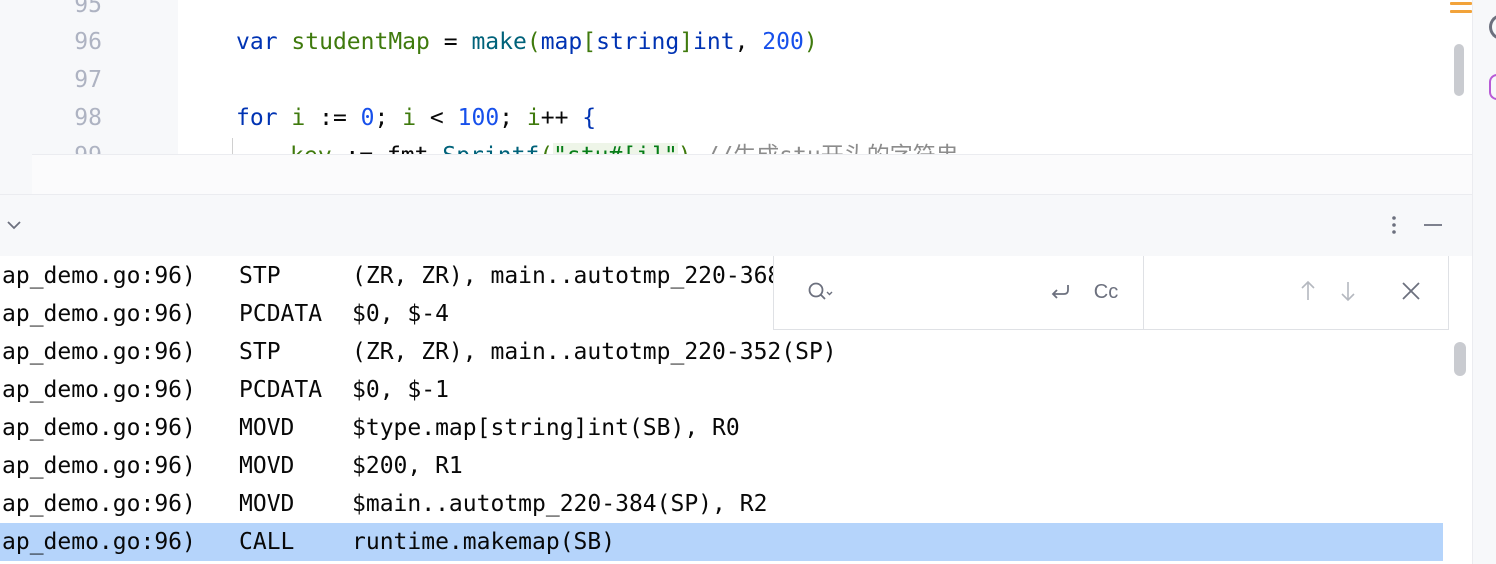 This screenshot has height=564, width=1496. What do you see at coordinates (408, 148) in the screenshot?
I see `package-fmt: fmt` at bounding box center [408, 148].